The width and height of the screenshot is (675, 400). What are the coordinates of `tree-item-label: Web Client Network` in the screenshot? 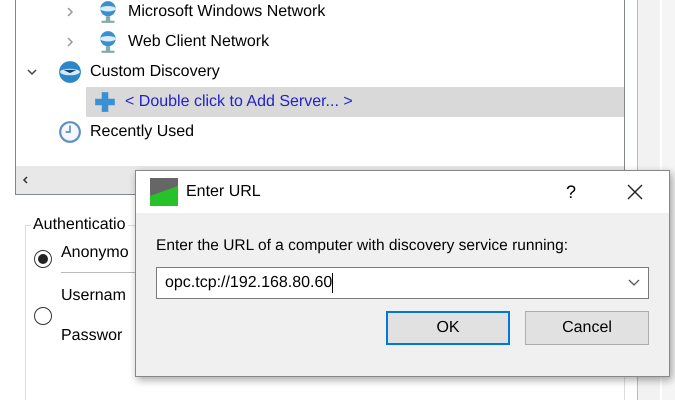 It's located at (199, 42).